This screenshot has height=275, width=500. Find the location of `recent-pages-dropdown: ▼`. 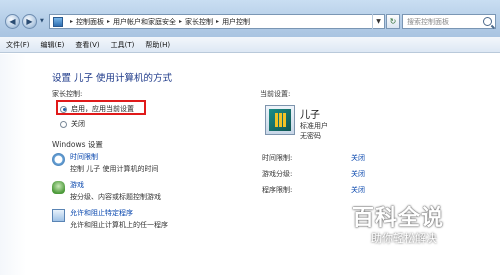

recent-pages-dropdown: ▼ is located at coordinates (43, 21).